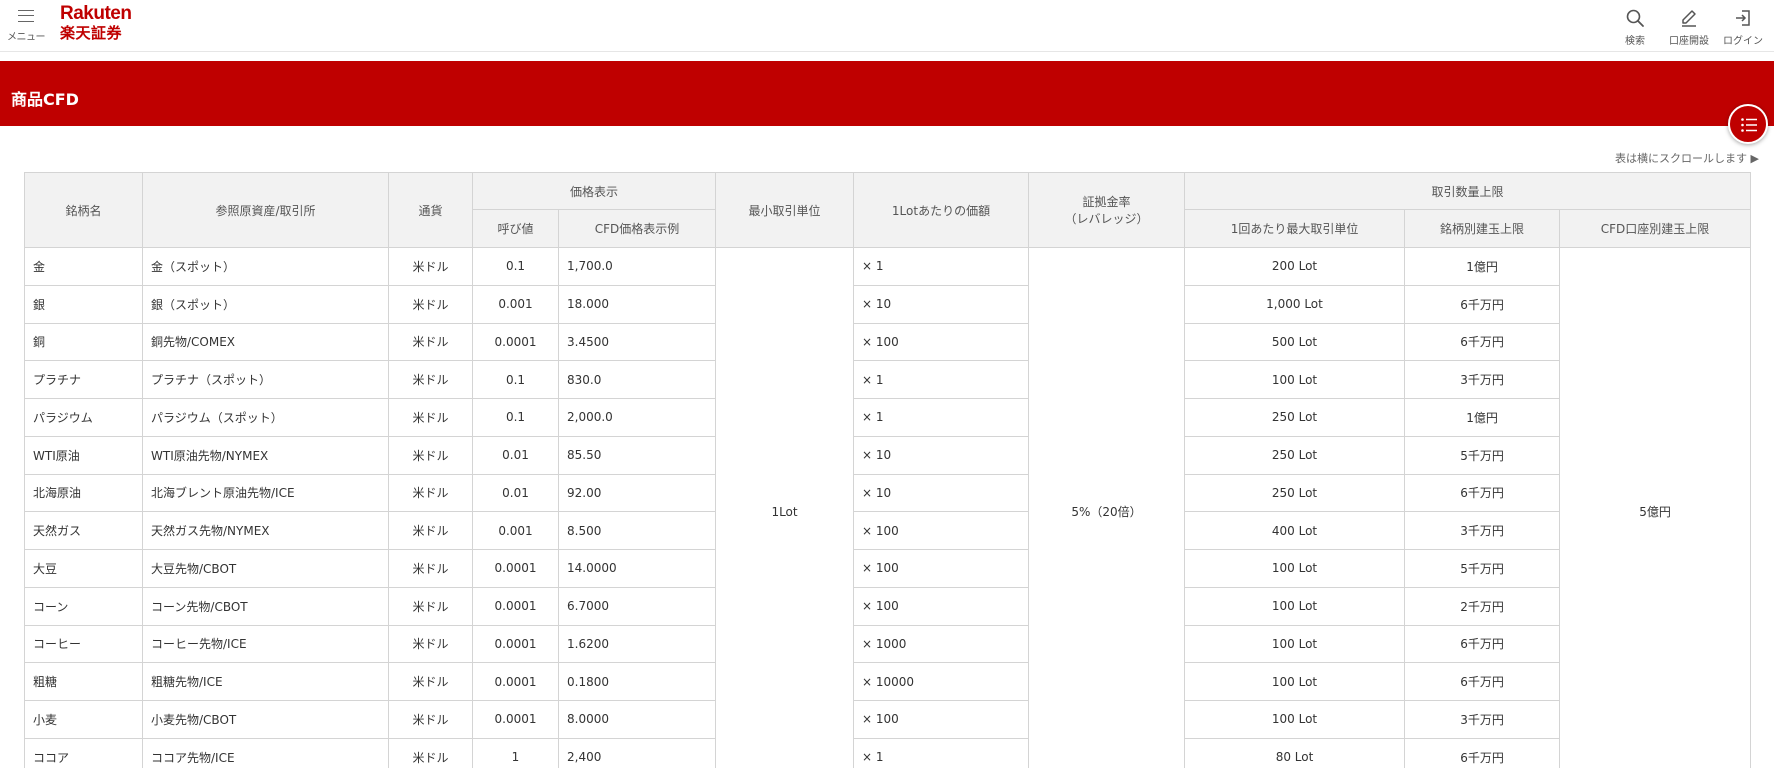  What do you see at coordinates (1482, 228) in the screenshot?
I see `col-header-per-issue-limit: 銘柄別建玉上限` at bounding box center [1482, 228].